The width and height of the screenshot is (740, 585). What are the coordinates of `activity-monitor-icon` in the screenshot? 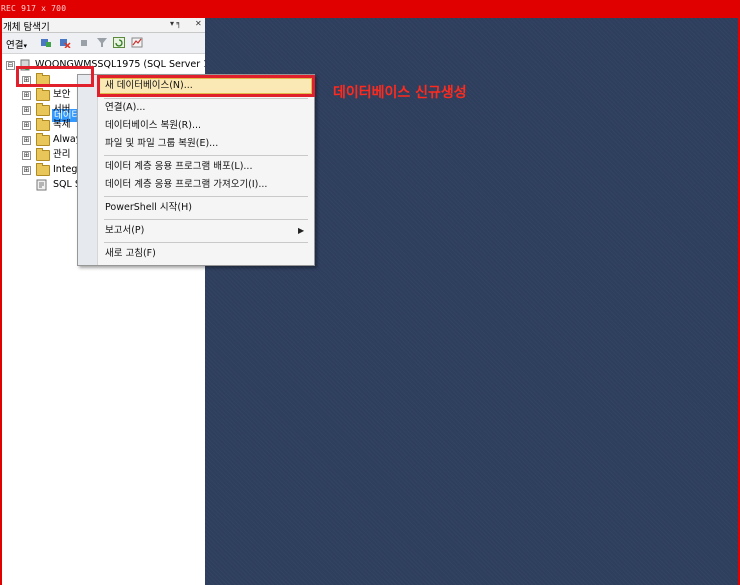 It's located at (137, 42).